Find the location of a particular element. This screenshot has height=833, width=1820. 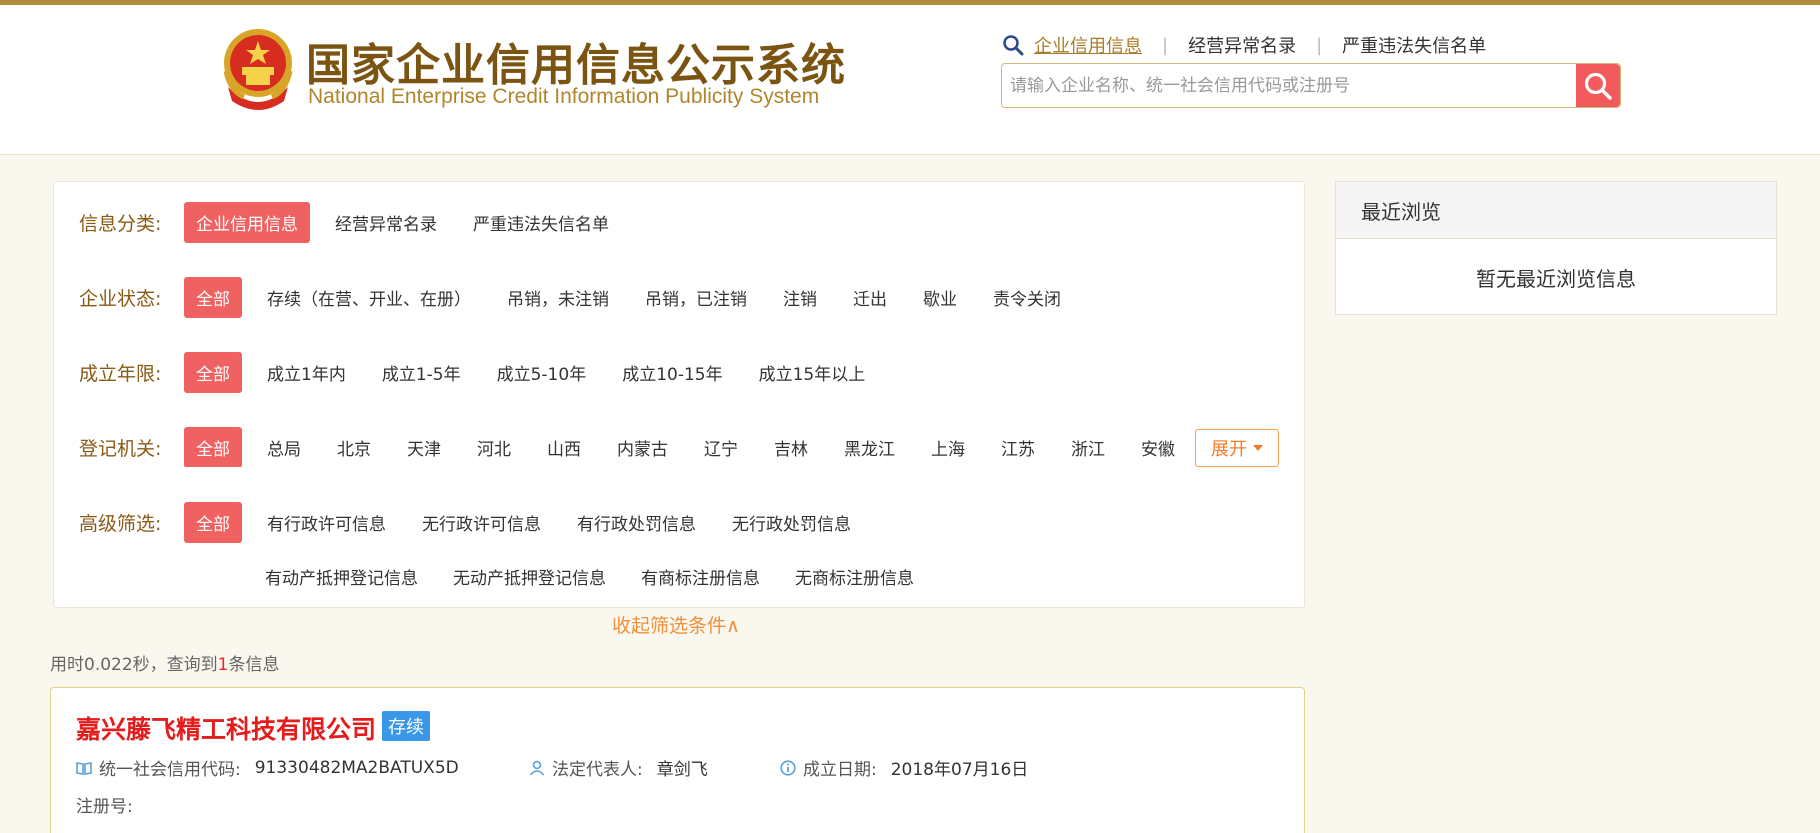

founded-date-value: 2018年07月16日 is located at coordinates (959, 770).